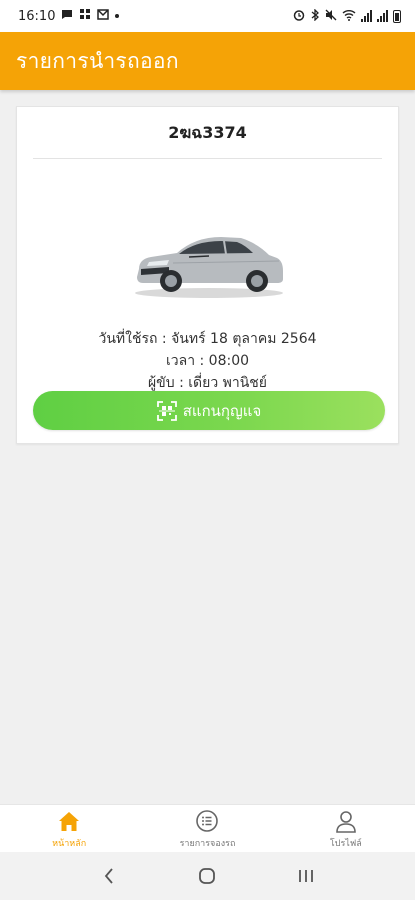  I want to click on list-icon, so click(207, 820).